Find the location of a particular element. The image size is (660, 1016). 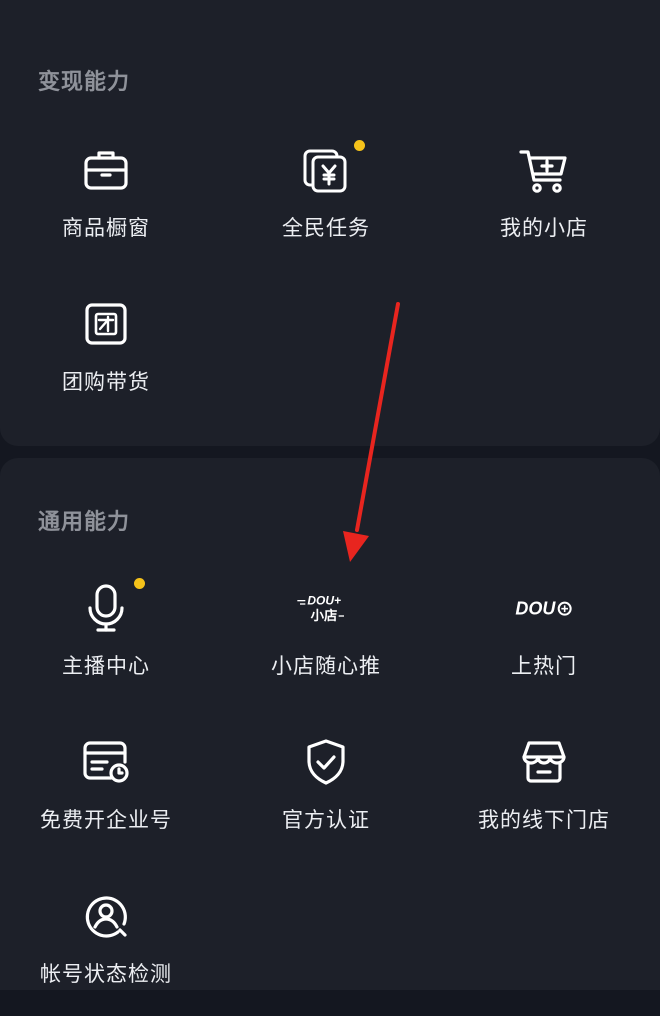

shield-check-icon is located at coordinates (326, 762).